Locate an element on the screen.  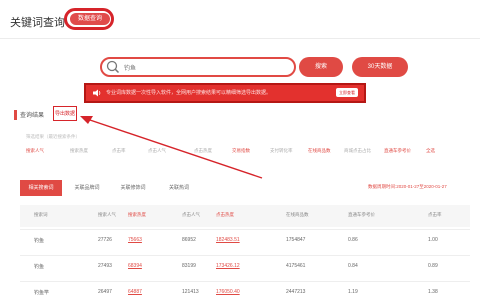
tab-2: 关联品牌词 is located at coordinates (87, 188).